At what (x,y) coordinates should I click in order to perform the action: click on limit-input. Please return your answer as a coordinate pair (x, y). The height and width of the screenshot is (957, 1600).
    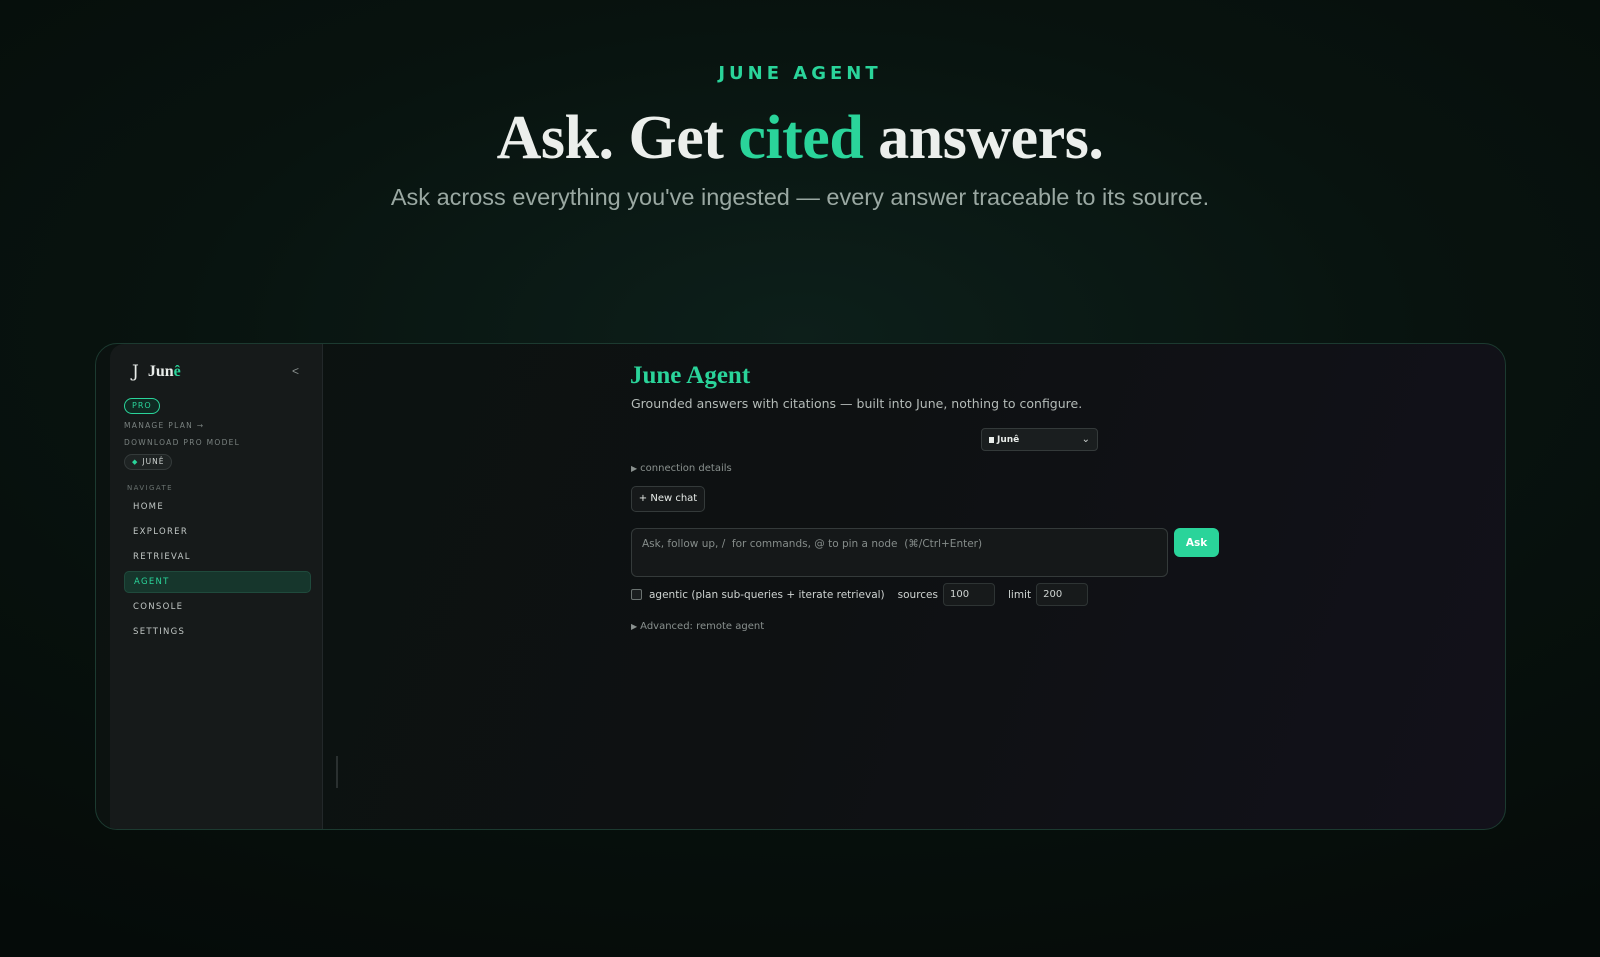
    Looking at the image, I should click on (1062, 594).